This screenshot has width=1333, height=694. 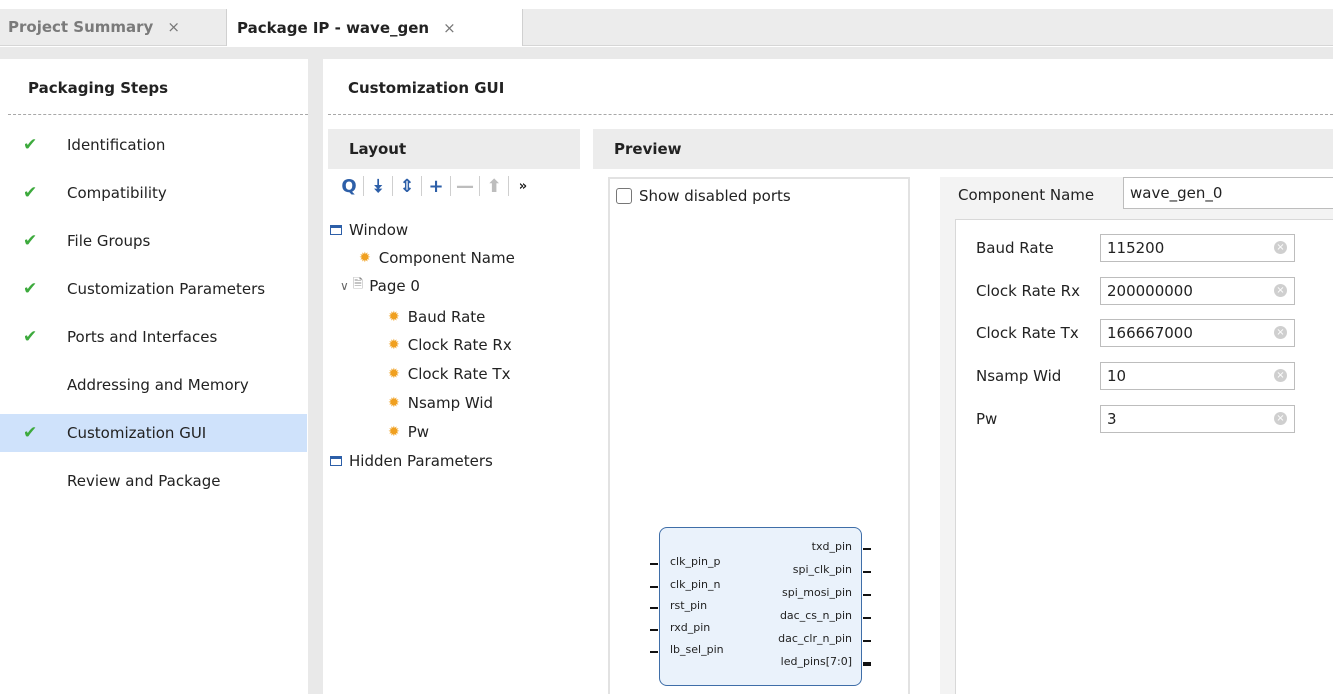 I want to click on layout-header: Layout, so click(x=454, y=149).